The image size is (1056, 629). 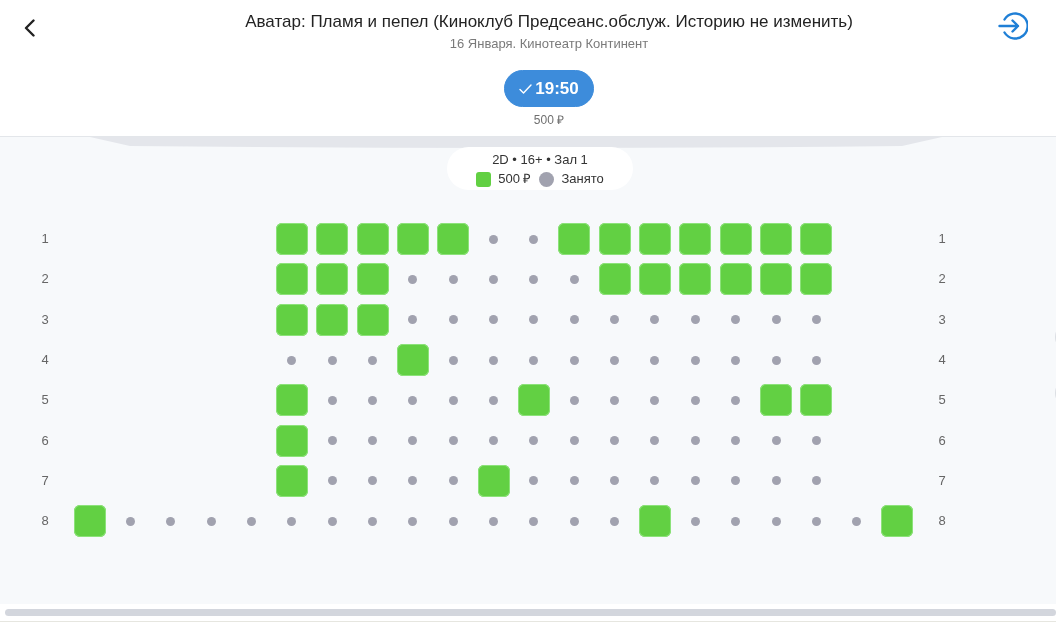 What do you see at coordinates (549, 44) in the screenshot?
I see `session-subtitle: 16 Января. Кинотеатр Континент` at bounding box center [549, 44].